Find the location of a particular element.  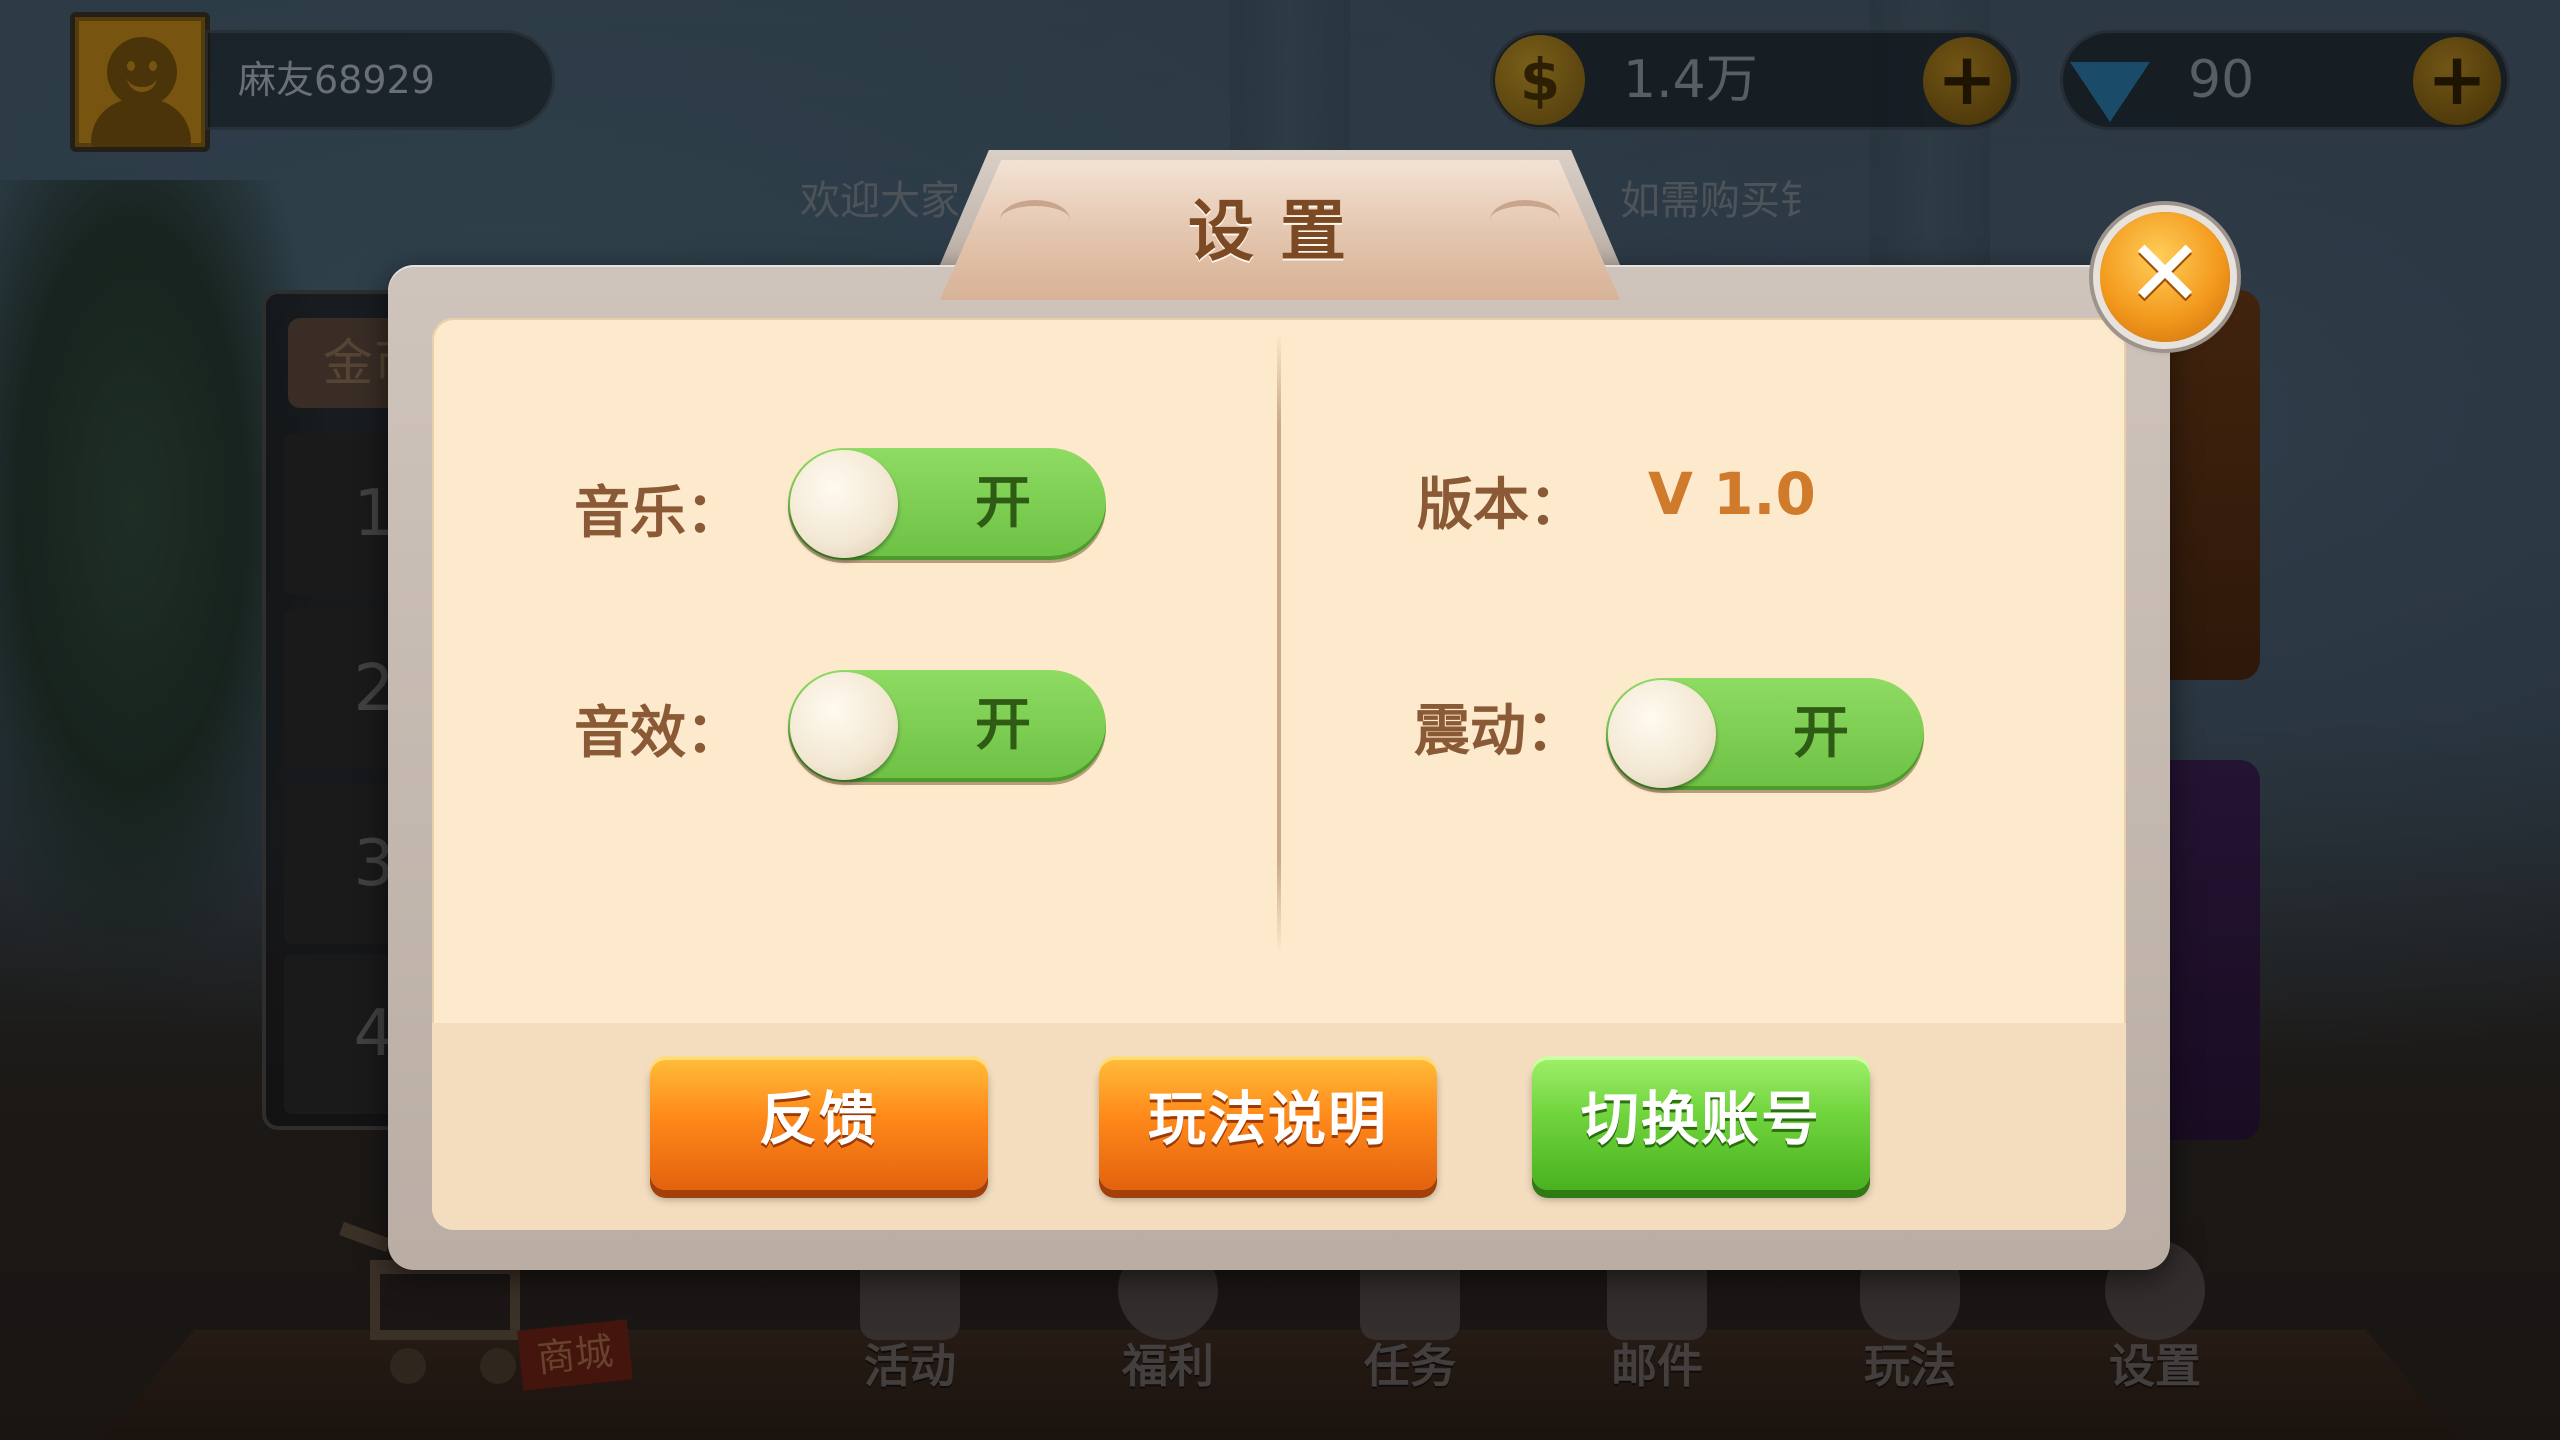

close-button: ✕ is located at coordinates (2165, 277).